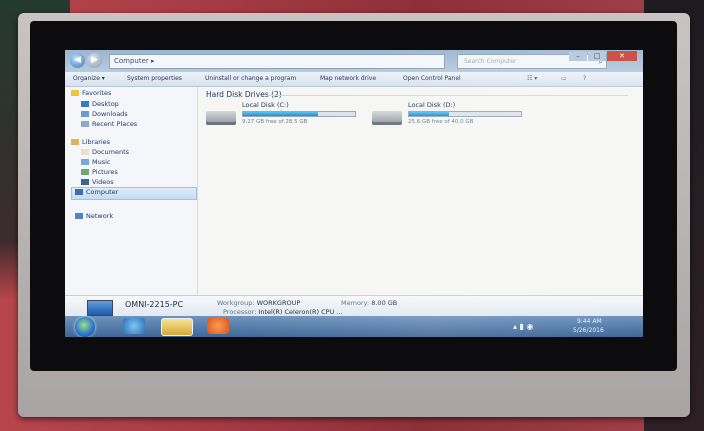 Image resolution: width=704 pixels, height=431 pixels. Describe the element at coordinates (265, 105) in the screenshot. I see `drive-c-name: Local Disk (C:)` at that location.